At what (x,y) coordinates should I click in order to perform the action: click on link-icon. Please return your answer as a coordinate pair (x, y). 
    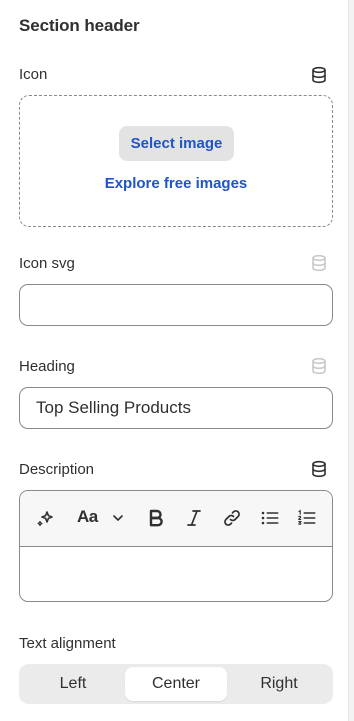
    Looking at the image, I should click on (232, 518).